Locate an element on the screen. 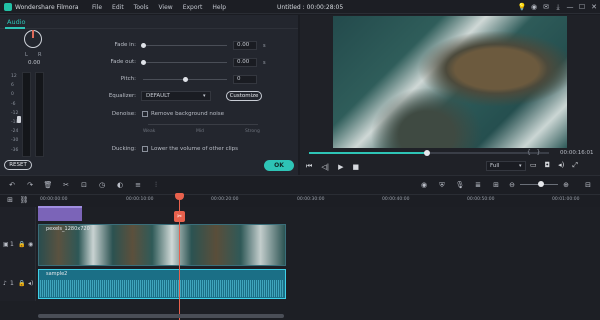 Image resolution: width=600 pixels, height=320 pixels. audio-mixer-icon: ≡ is located at coordinates (138, 185).